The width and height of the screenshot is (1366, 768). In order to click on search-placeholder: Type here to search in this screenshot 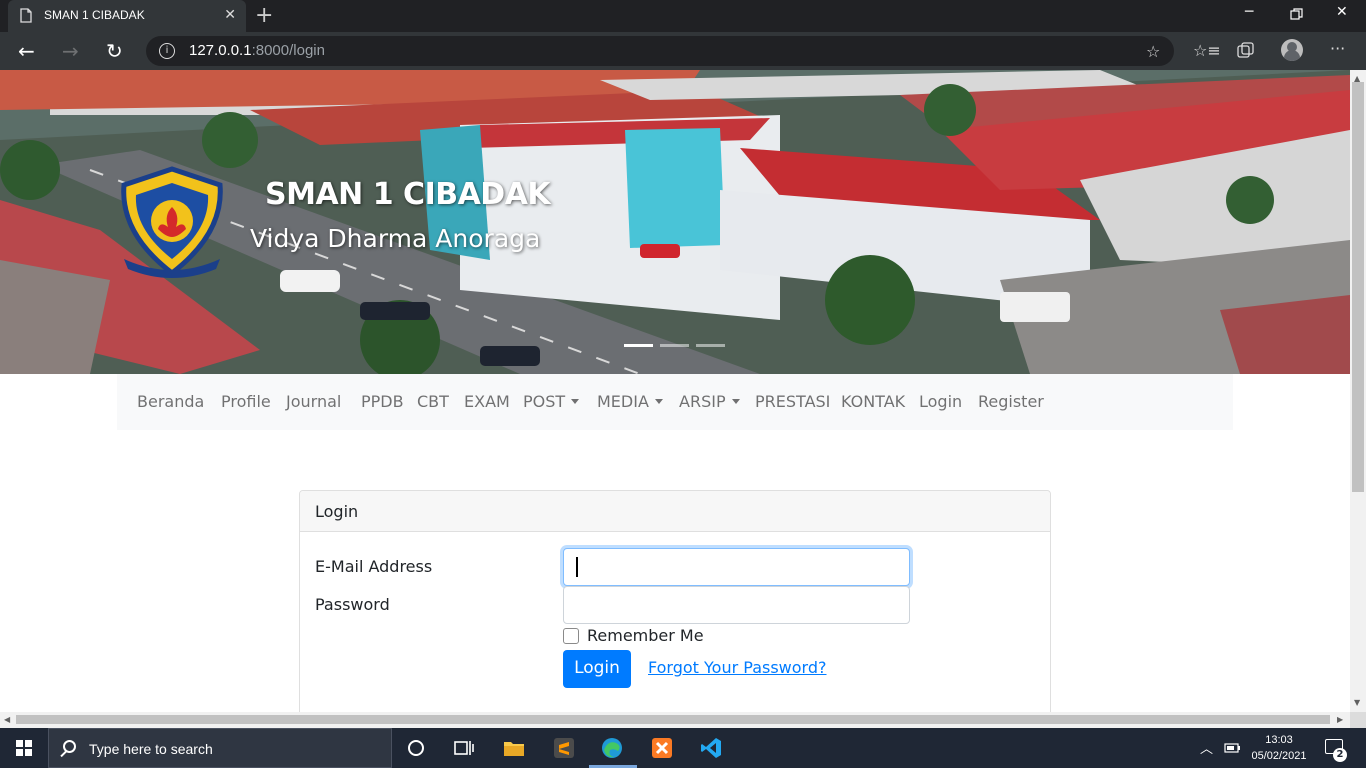, I will do `click(151, 749)`.